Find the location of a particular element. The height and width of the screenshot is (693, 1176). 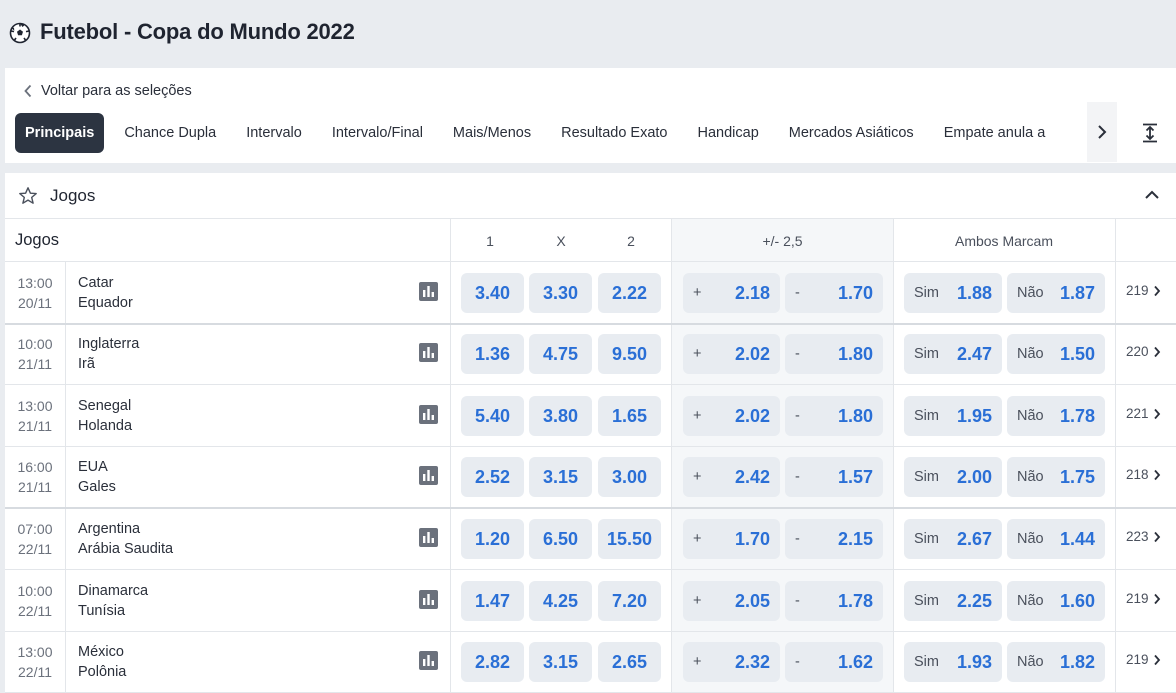

odd-home-button: 3.40 is located at coordinates (492, 293).